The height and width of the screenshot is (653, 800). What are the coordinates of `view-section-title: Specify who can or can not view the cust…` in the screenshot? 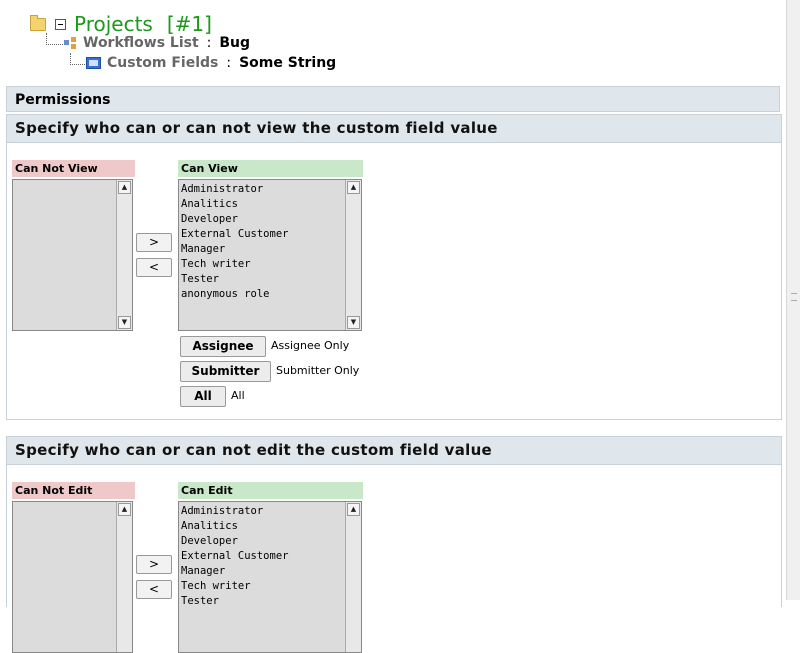 It's located at (394, 129).